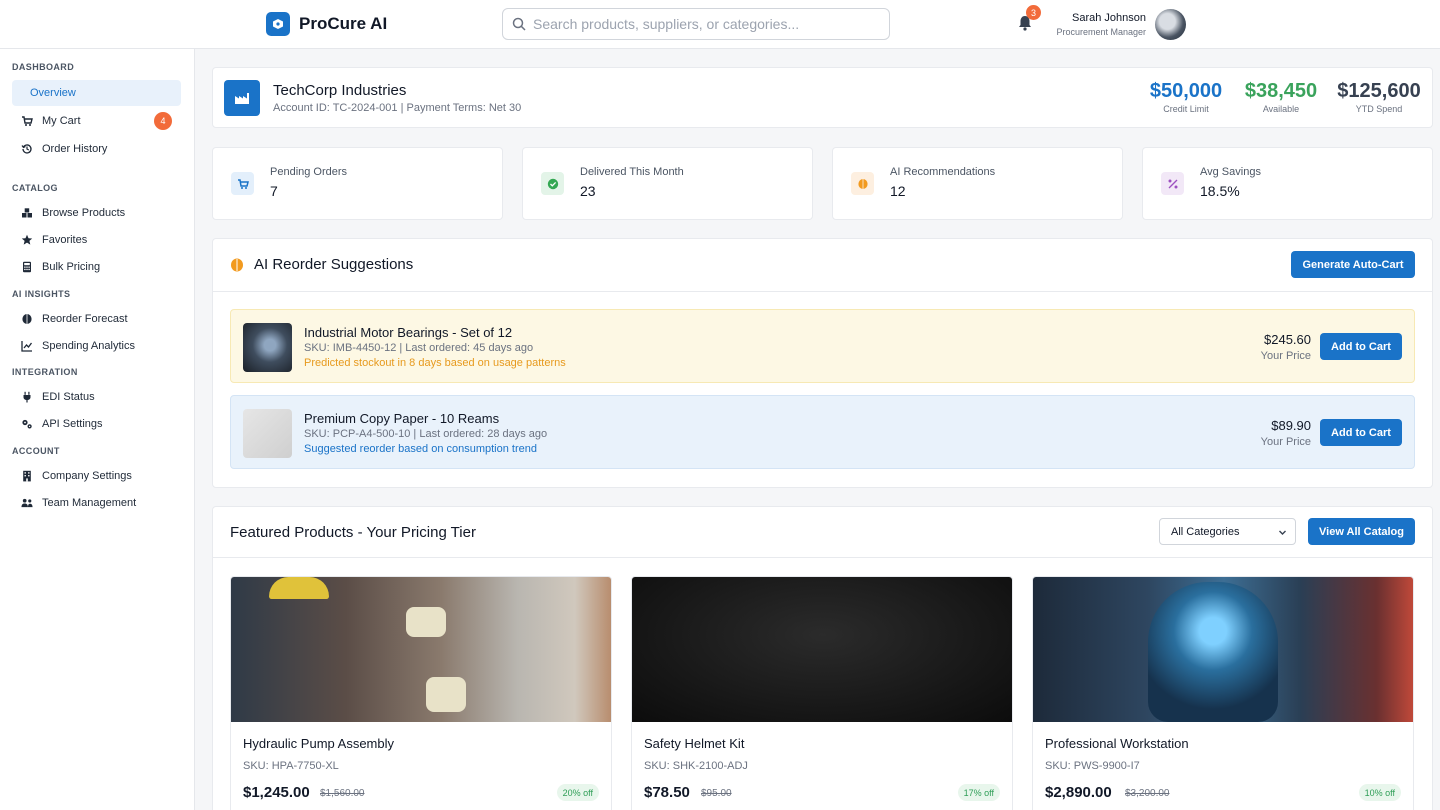 The image size is (1440, 810). Describe the element at coordinates (1353, 264) in the screenshot. I see `generate-auto-cart-button: Generate Auto-Cart` at that location.